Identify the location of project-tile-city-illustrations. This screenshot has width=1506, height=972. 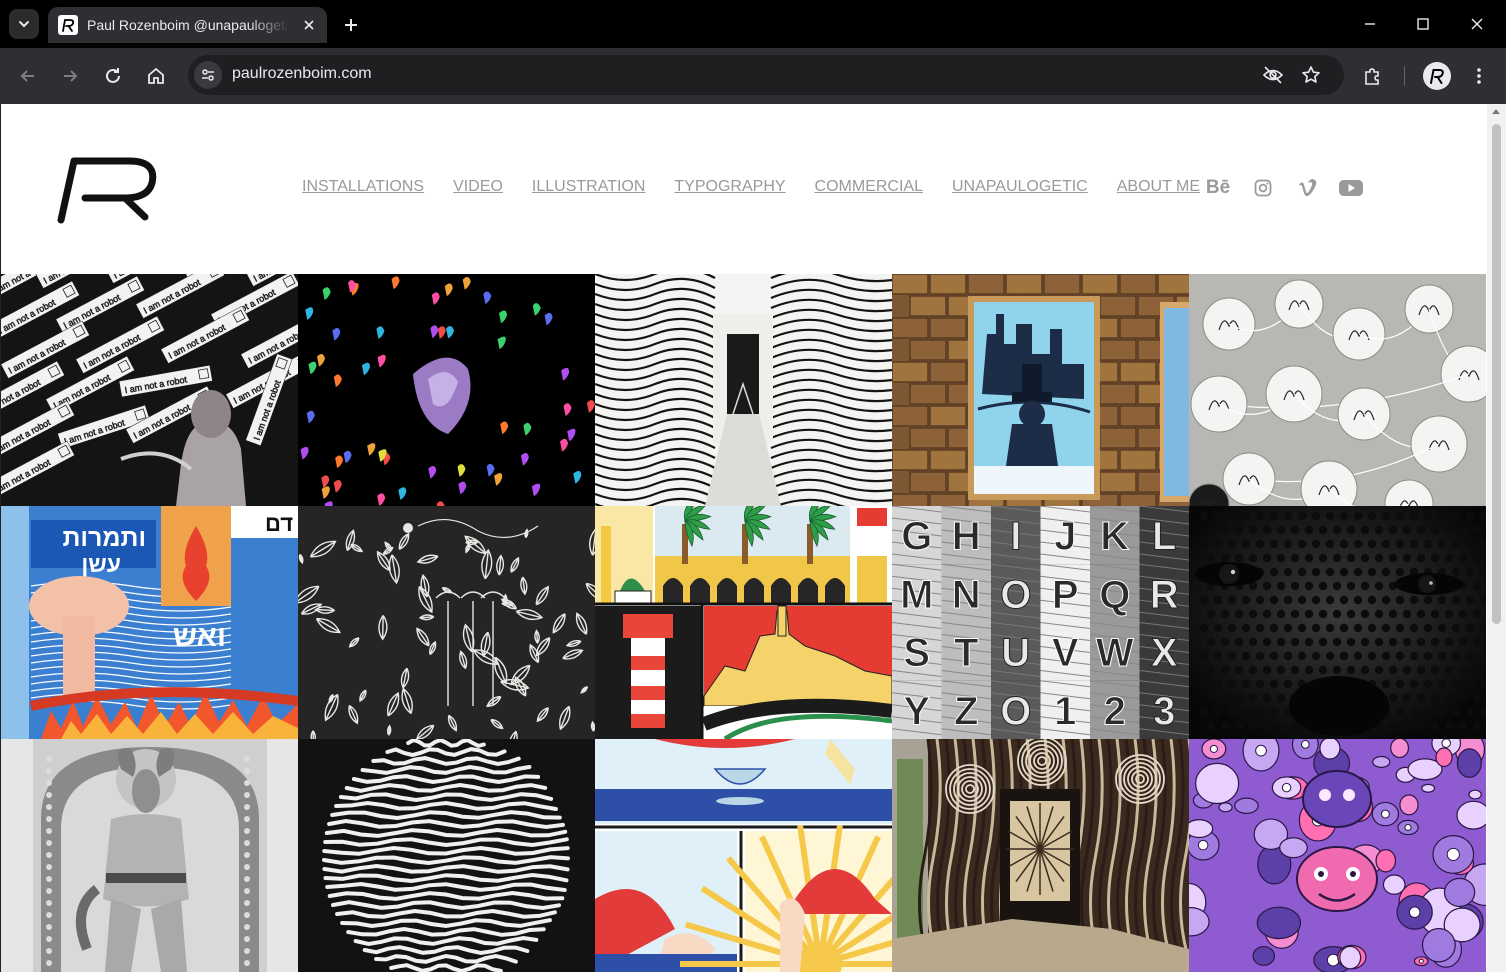
(743, 622).